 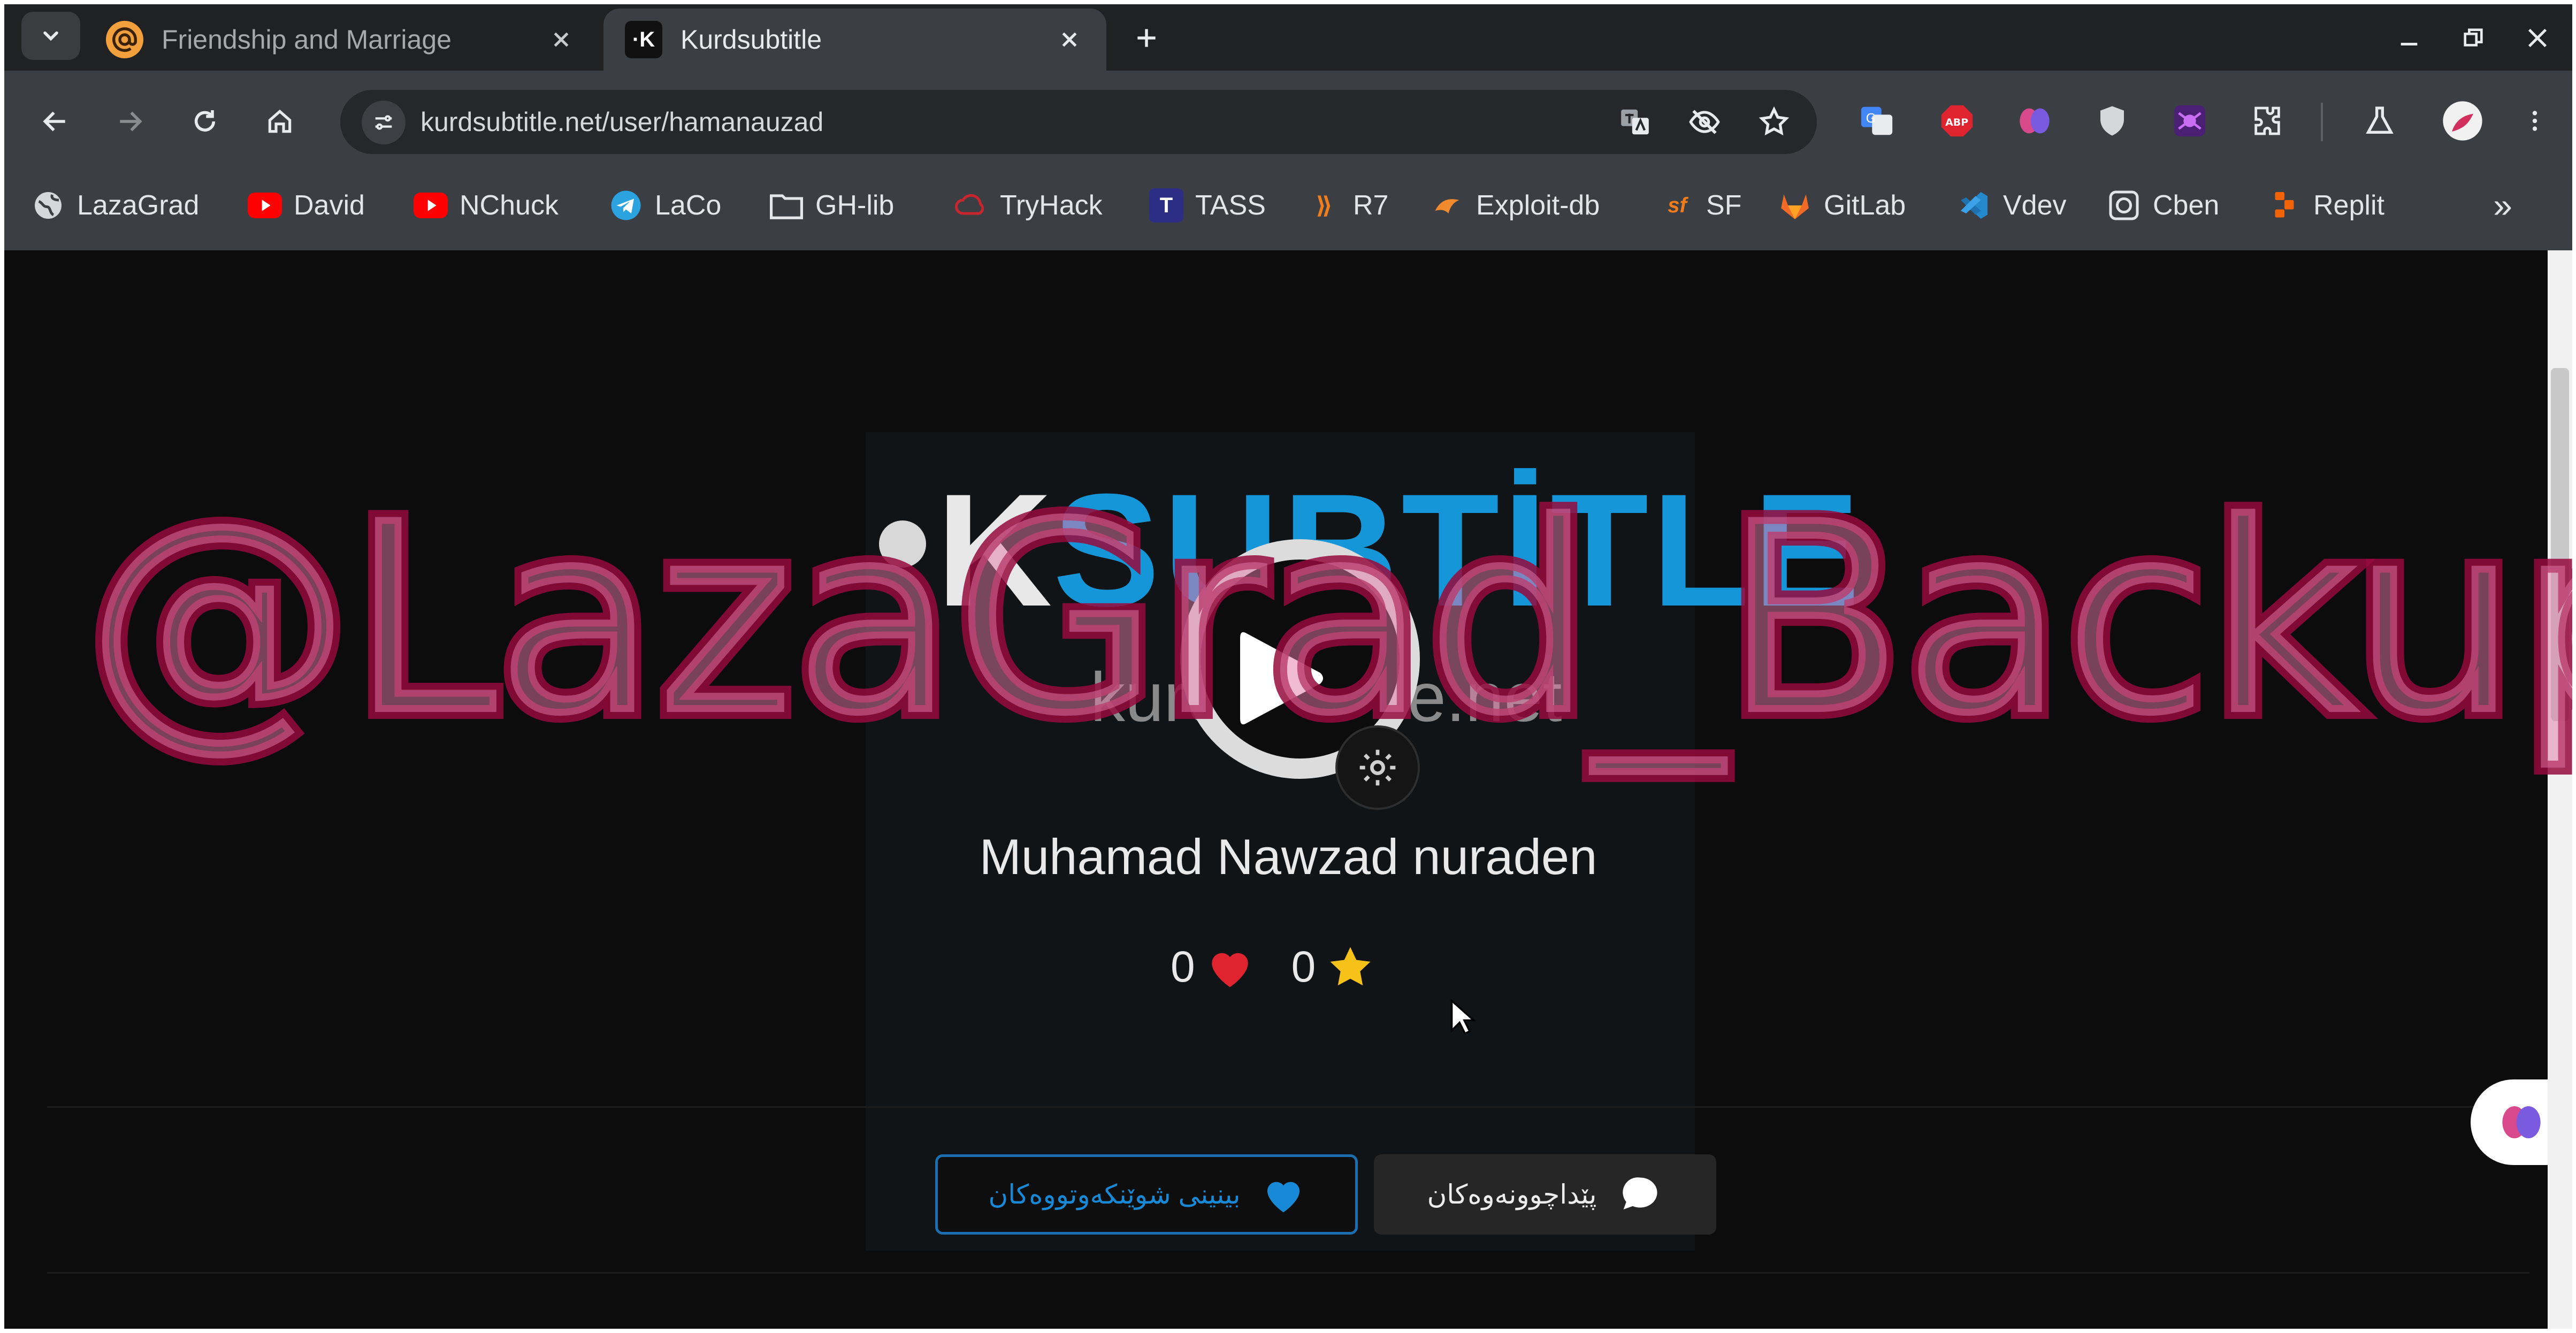 I want to click on profile-name: Muhamad Nawzad nuraden, so click(x=1288, y=857).